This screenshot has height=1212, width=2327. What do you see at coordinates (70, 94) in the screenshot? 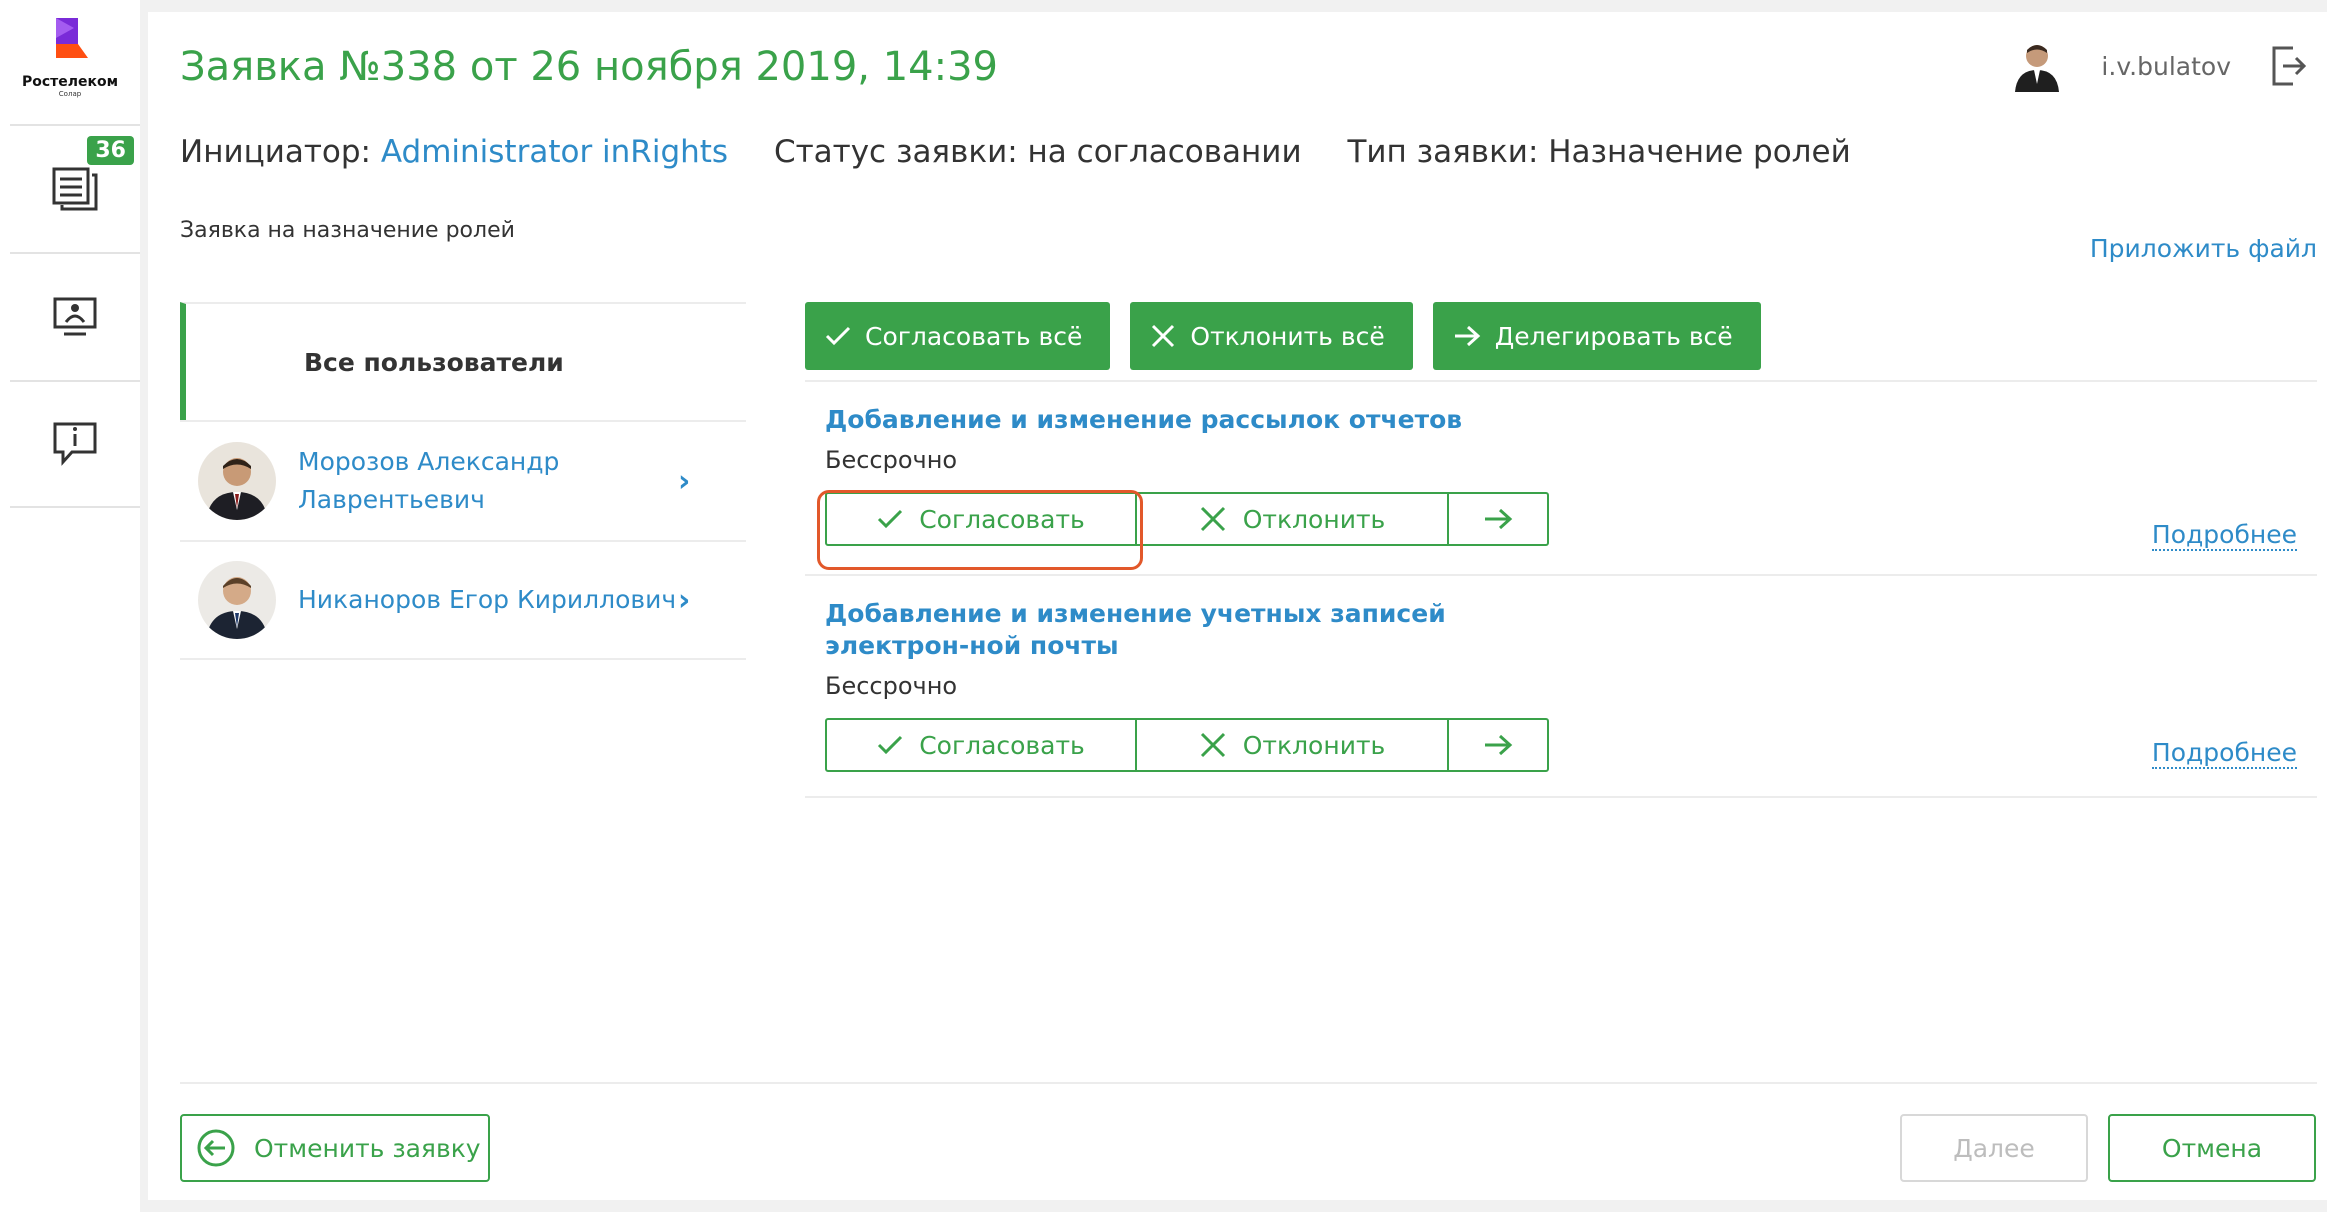
I see `brand-subname: Солар` at bounding box center [70, 94].